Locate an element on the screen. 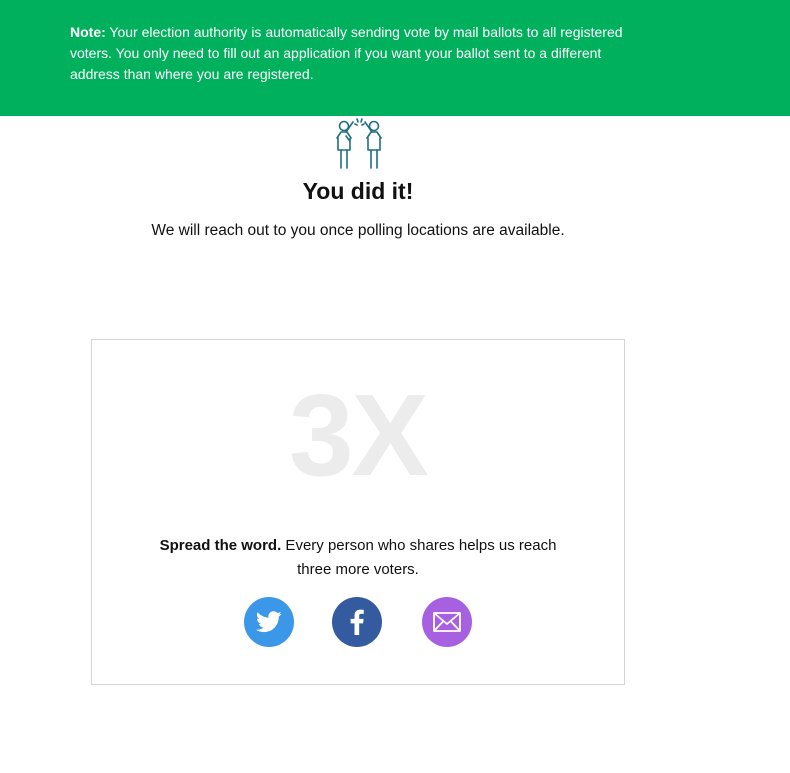 Image resolution: width=790 pixels, height=773 pixels. twitter-icon is located at coordinates (269, 622).